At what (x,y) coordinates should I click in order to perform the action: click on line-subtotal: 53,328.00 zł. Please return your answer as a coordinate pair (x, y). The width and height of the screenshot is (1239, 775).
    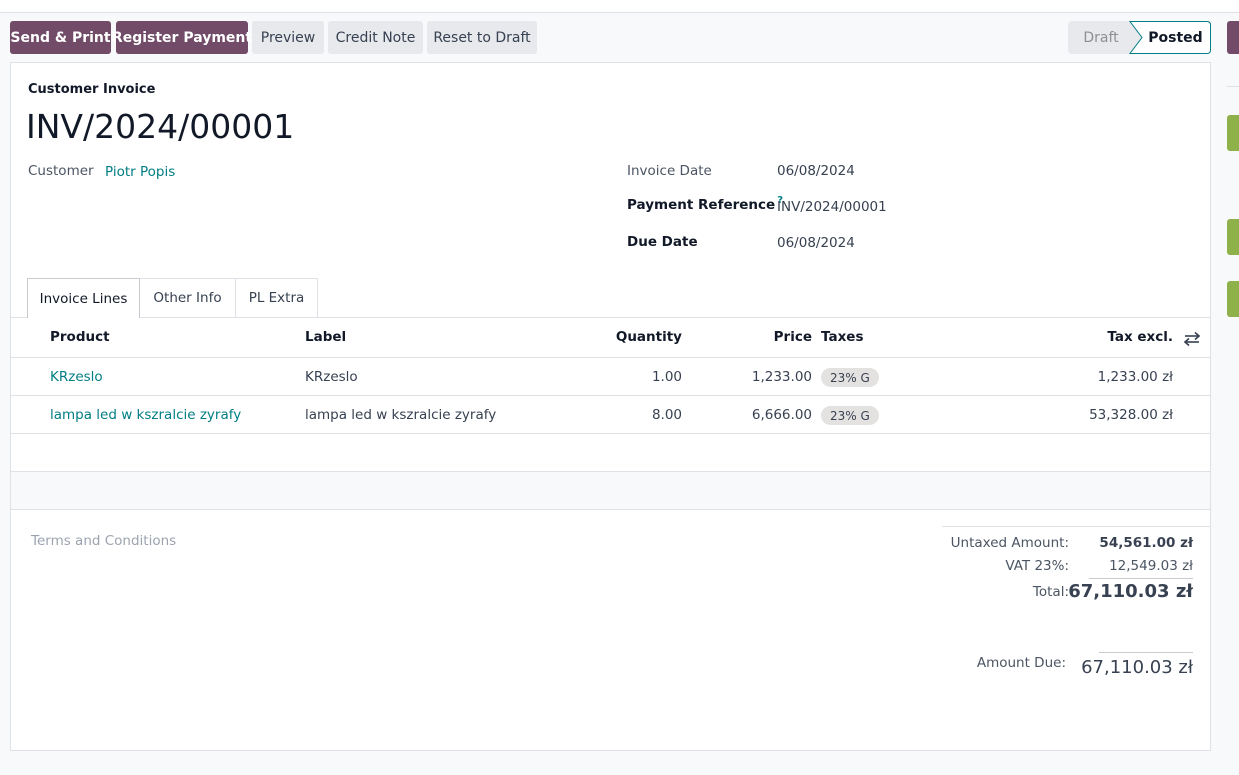
    Looking at the image, I should click on (1131, 415).